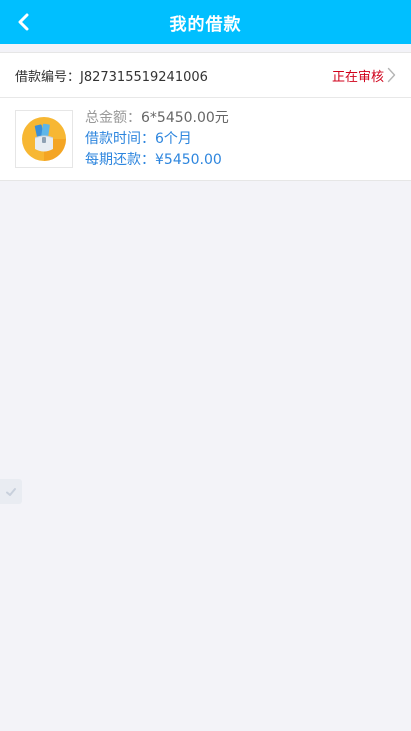  I want to click on money-bag-icon, so click(44, 139).